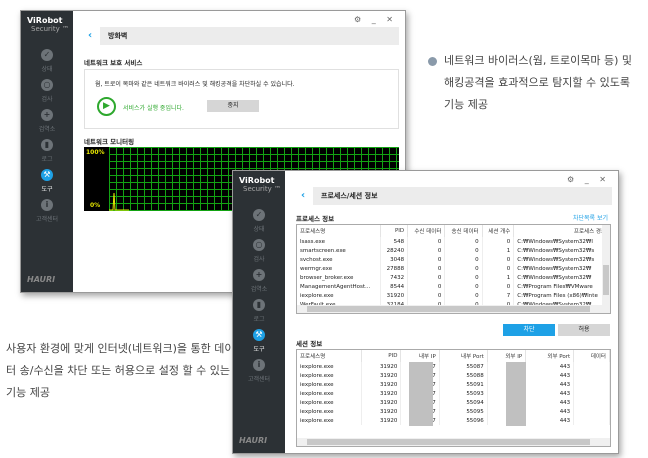  Describe the element at coordinates (339, 268) in the screenshot. I see `table-cell: wermgr.exe` at that location.